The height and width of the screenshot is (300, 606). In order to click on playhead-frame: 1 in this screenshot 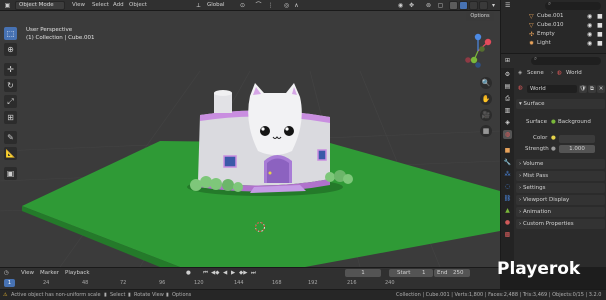, I will do `click(9, 283)`.